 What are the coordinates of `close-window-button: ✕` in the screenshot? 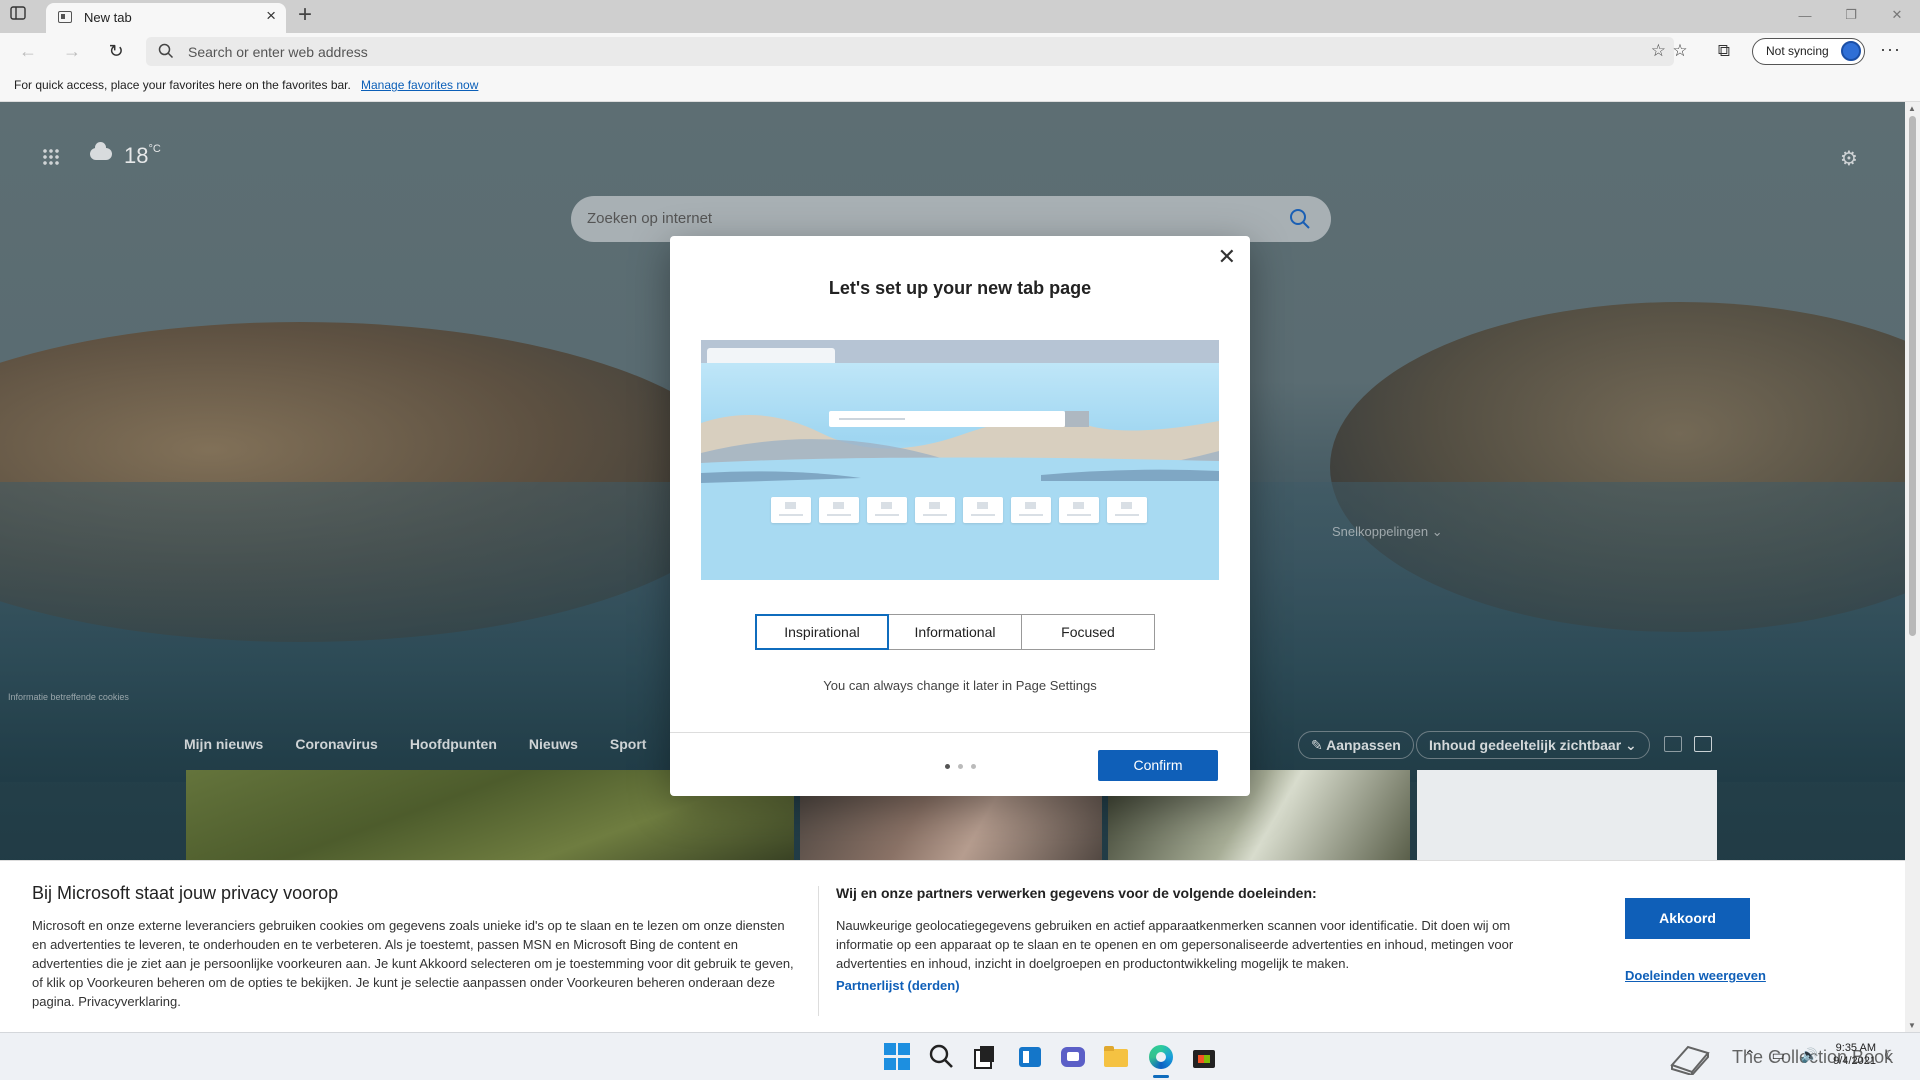 It's located at (1897, 15).